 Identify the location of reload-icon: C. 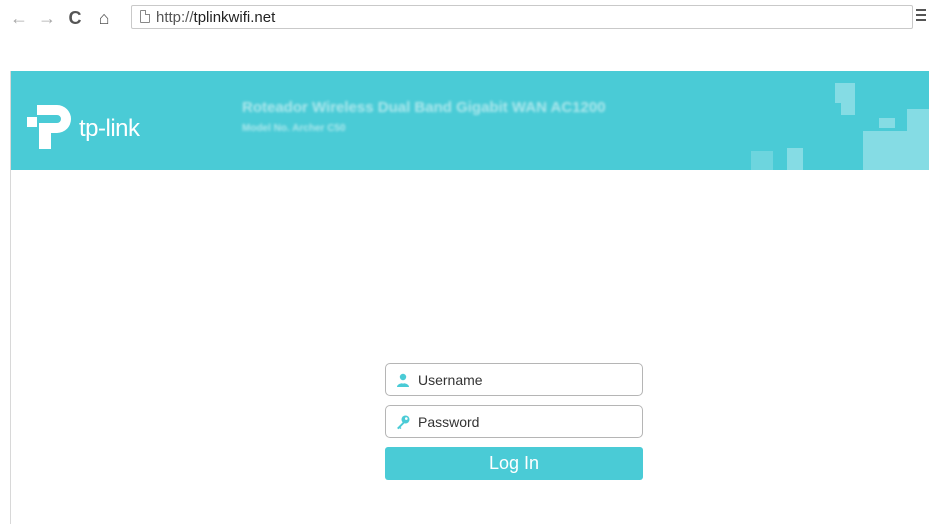
(75, 18).